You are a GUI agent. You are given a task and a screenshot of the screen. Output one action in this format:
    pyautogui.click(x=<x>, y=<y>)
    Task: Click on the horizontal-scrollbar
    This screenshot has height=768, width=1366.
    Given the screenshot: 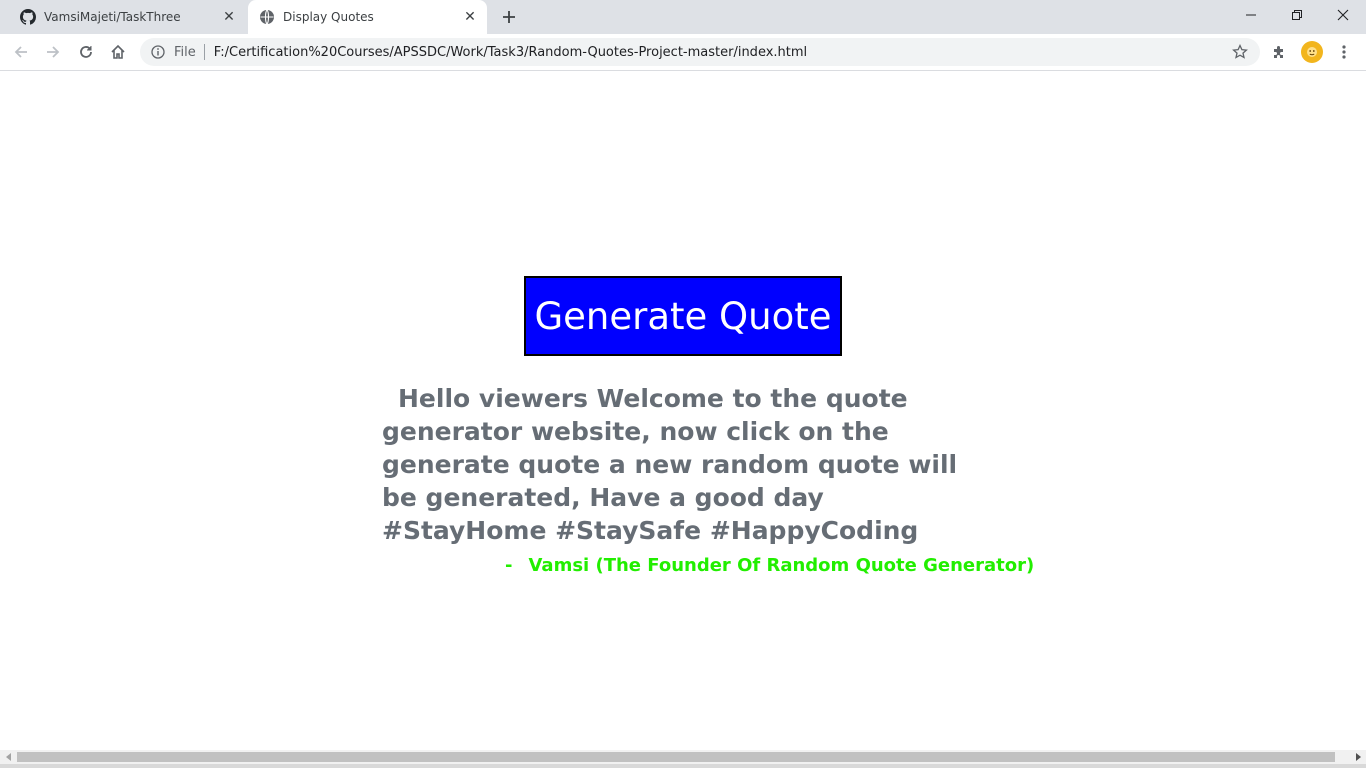 What is the action you would take?
    pyautogui.click(x=683, y=757)
    